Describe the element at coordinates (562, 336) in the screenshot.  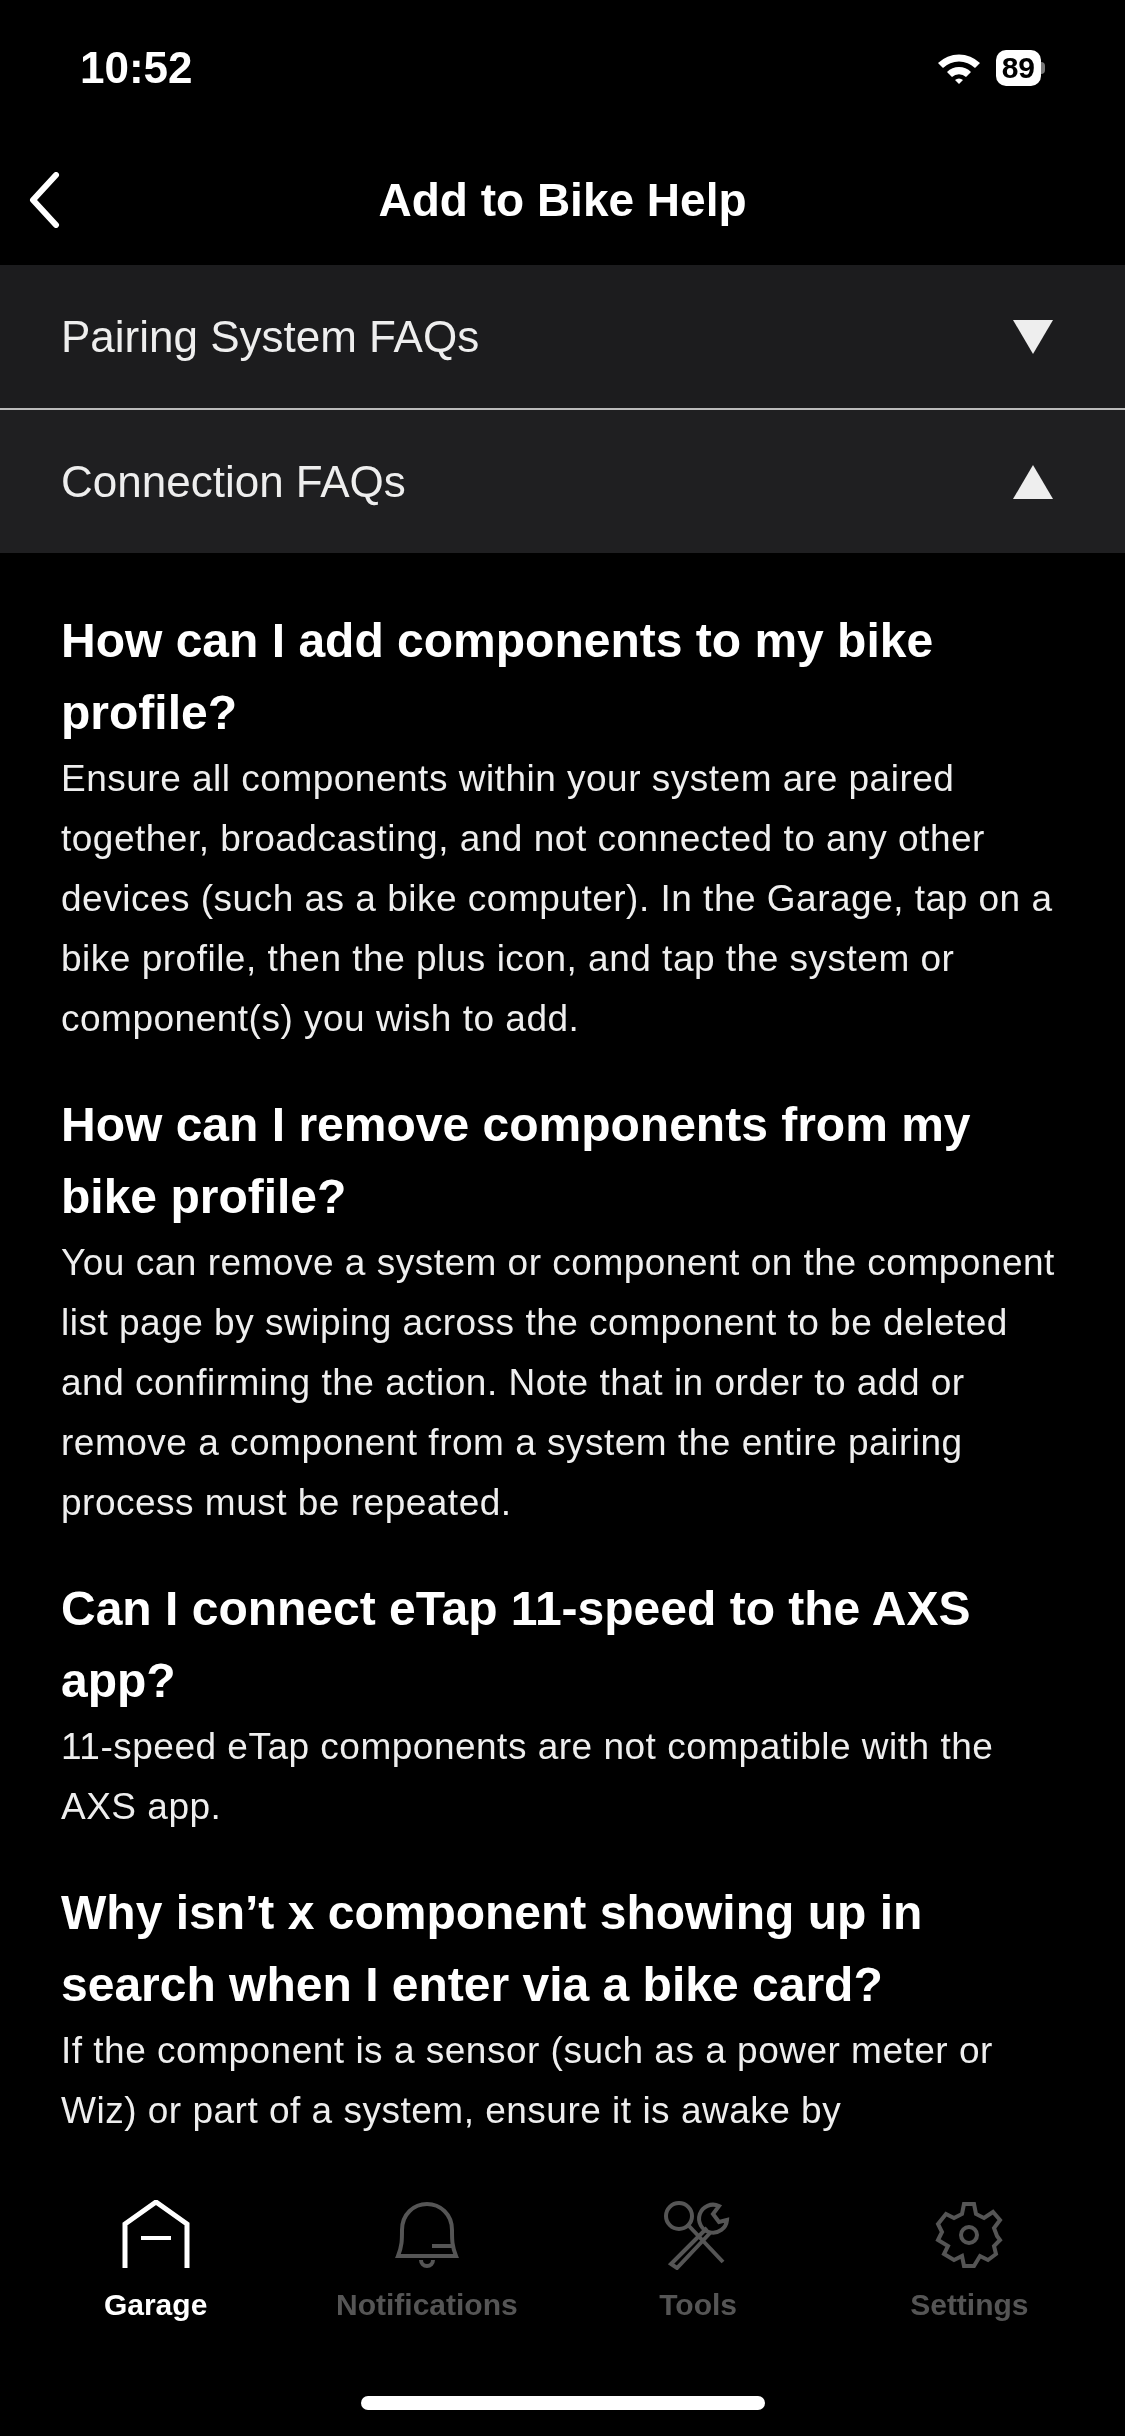
I see `accordion-header: Pairing System FAQs` at that location.